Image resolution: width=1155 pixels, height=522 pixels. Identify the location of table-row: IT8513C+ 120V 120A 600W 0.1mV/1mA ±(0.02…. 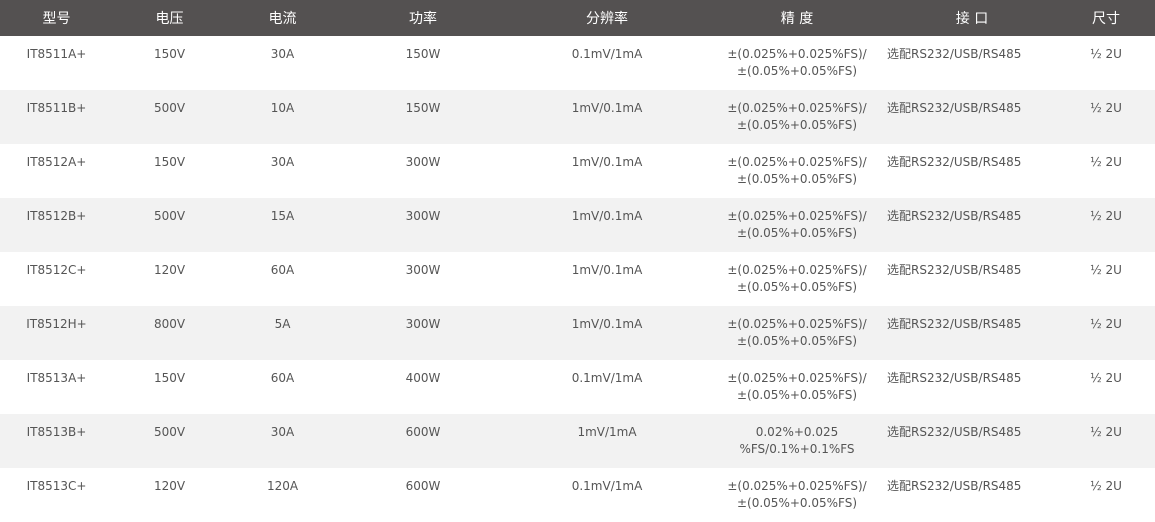
(577, 495).